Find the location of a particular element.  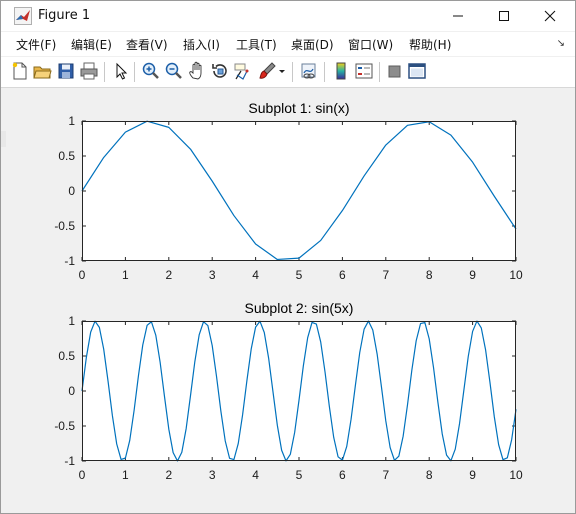

edit-plot-pointer-icon is located at coordinates (121, 71).